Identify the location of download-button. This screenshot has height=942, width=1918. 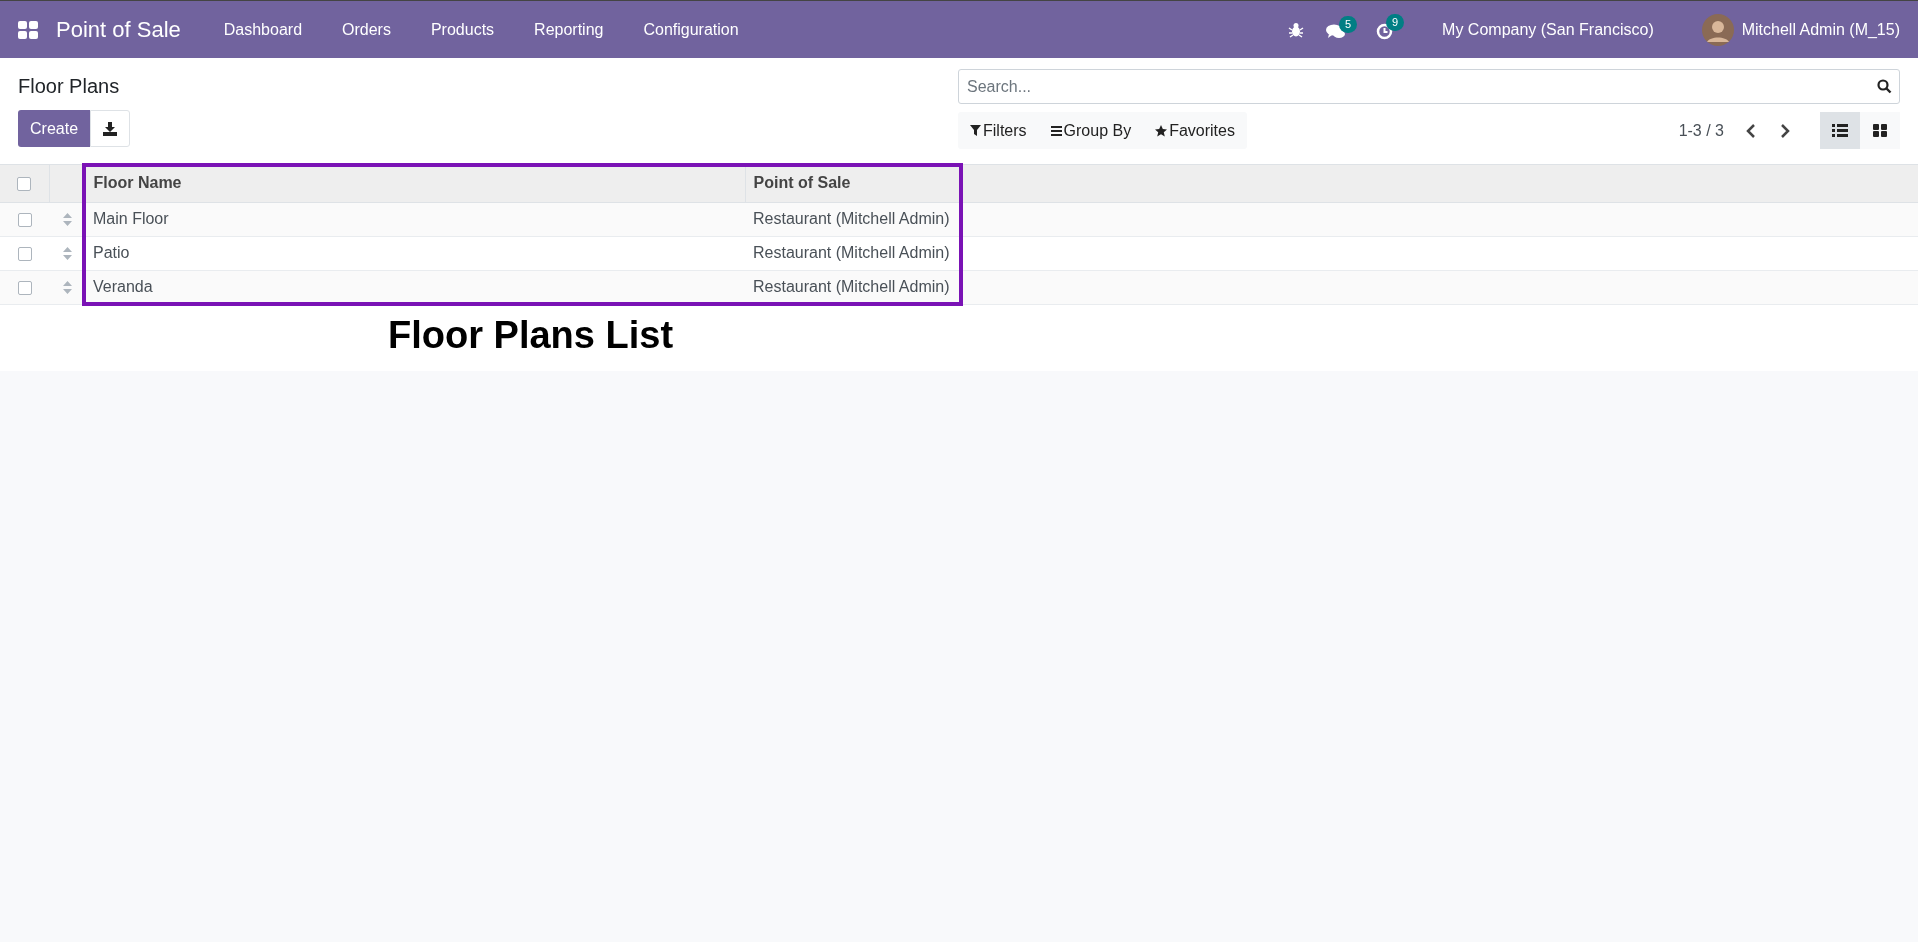
(110, 128).